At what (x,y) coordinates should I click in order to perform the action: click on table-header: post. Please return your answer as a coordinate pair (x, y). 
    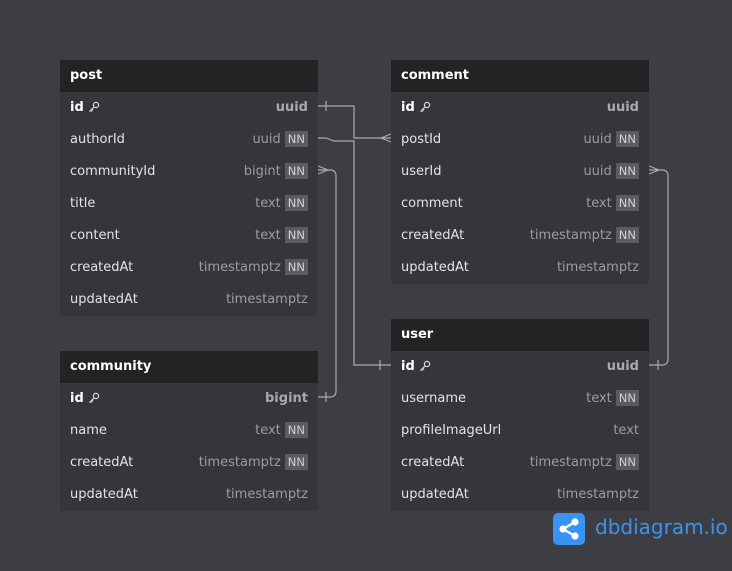
    Looking at the image, I should click on (189, 76).